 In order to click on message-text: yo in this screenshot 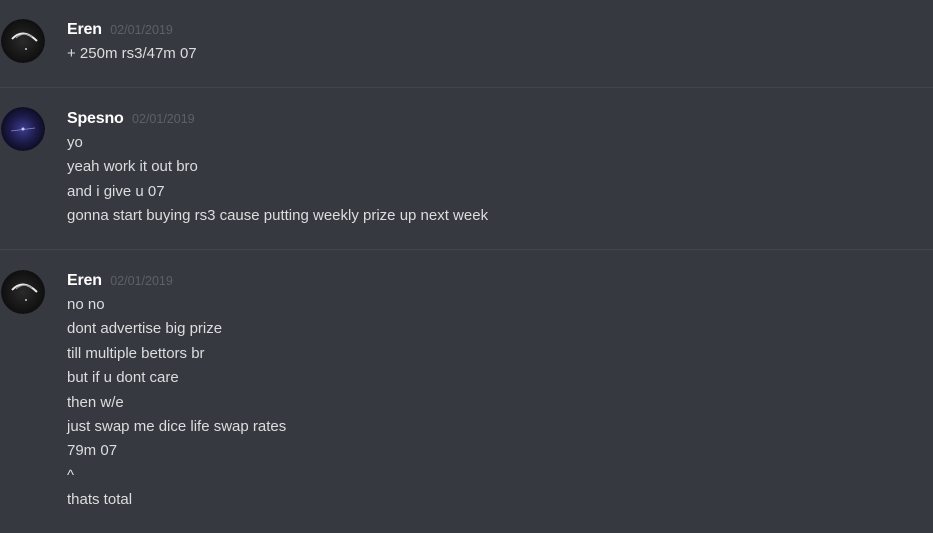, I will do `click(75, 142)`.